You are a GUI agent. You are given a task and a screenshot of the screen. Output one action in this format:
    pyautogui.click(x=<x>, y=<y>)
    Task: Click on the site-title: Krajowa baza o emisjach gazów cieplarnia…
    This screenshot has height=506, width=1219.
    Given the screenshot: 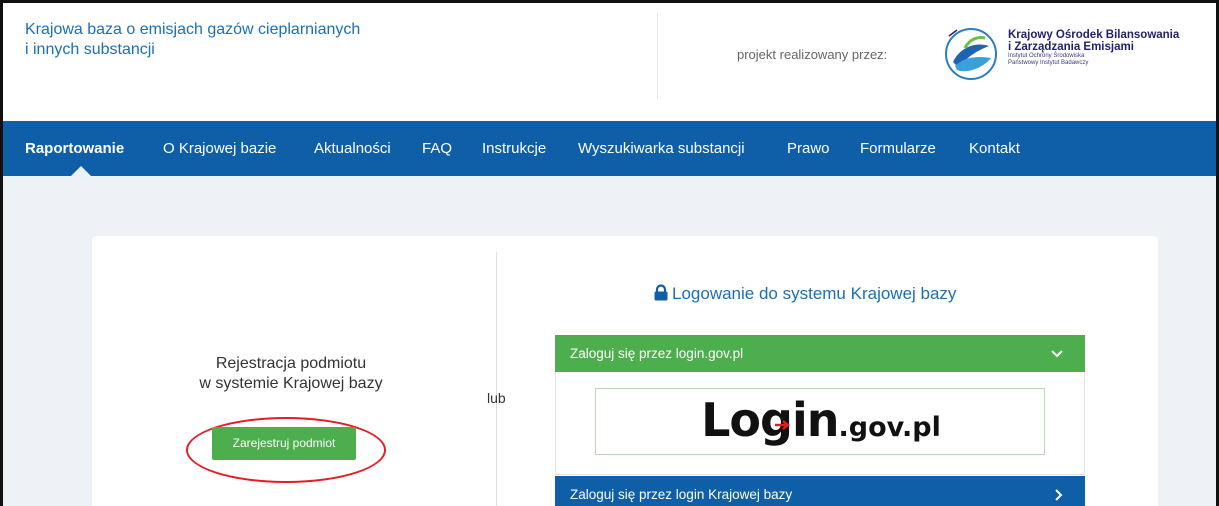 What is the action you would take?
    pyautogui.click(x=235, y=40)
    